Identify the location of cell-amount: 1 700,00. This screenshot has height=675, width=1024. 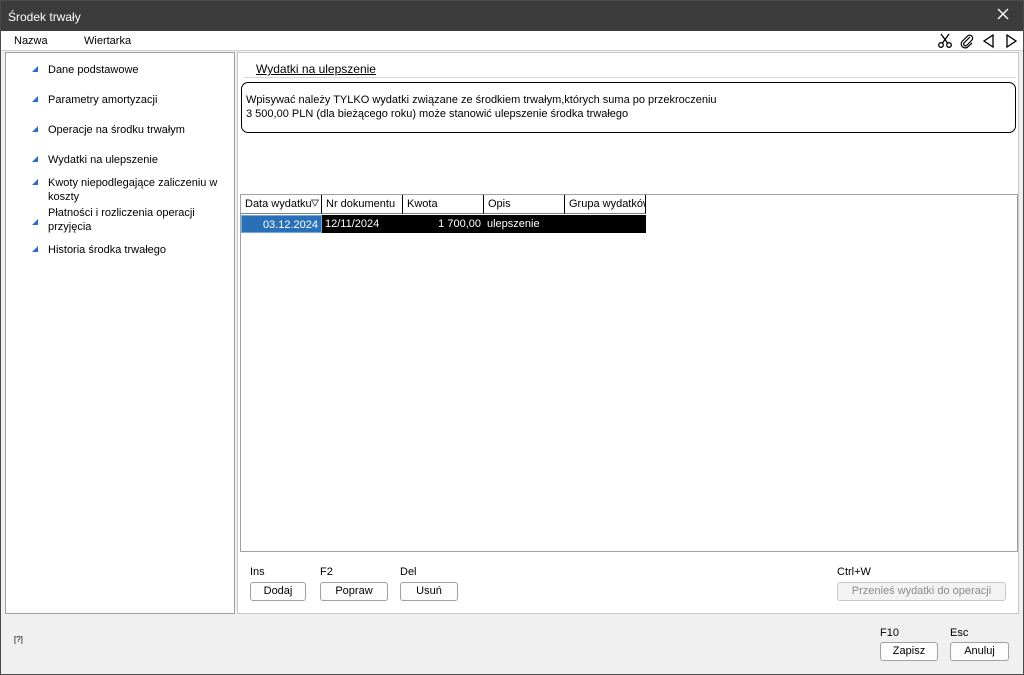
(443, 224).